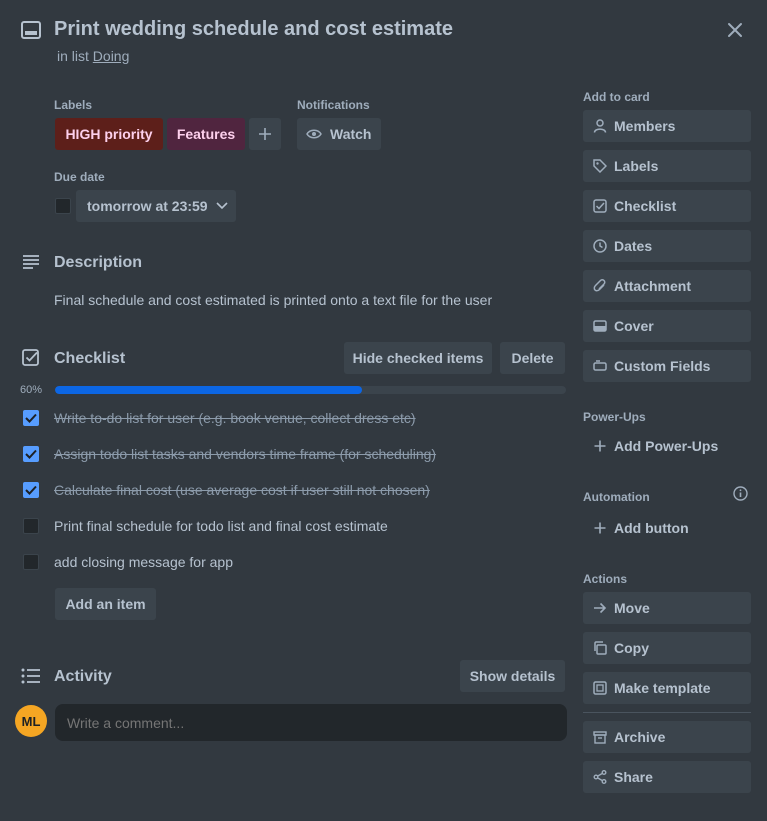 The width and height of the screenshot is (767, 821). Describe the element at coordinates (351, 134) in the screenshot. I see `watch-label: Watch` at that location.